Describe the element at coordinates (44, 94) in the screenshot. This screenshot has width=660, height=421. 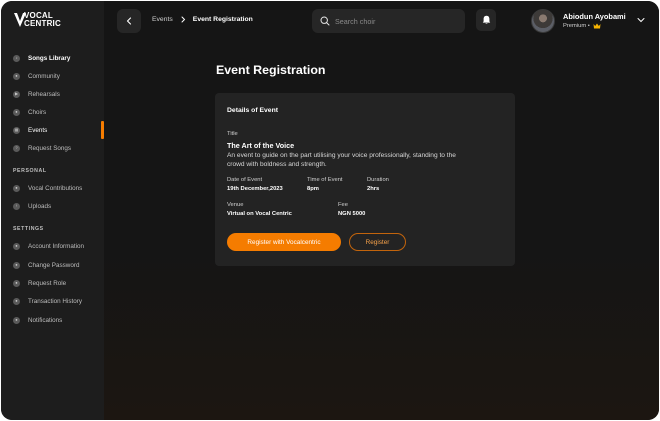
I see `sidebar-item-label: Rehearsals` at that location.